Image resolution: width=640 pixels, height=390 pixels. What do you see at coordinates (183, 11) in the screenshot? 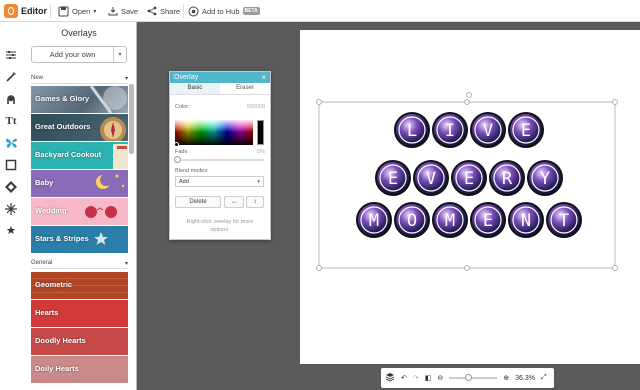
I see `divider` at bounding box center [183, 11].